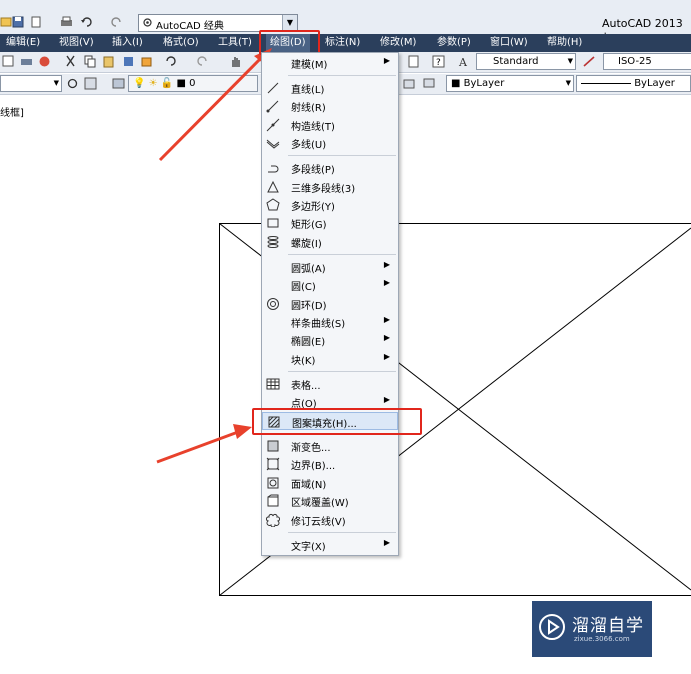  What do you see at coordinates (273, 125) in the screenshot?
I see `construction-line-icon` at bounding box center [273, 125].